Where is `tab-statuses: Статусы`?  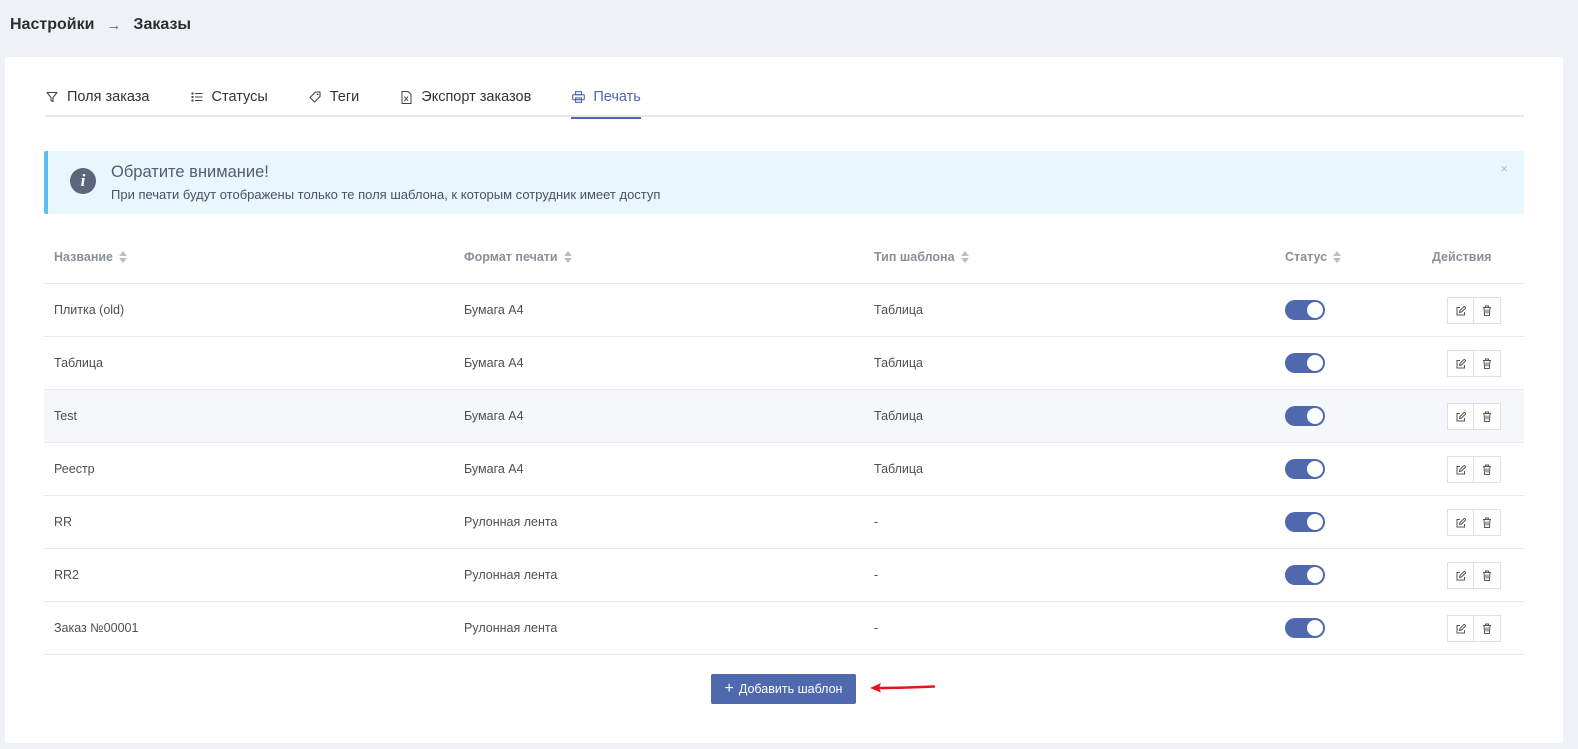
tab-statuses: Статусы is located at coordinates (229, 99).